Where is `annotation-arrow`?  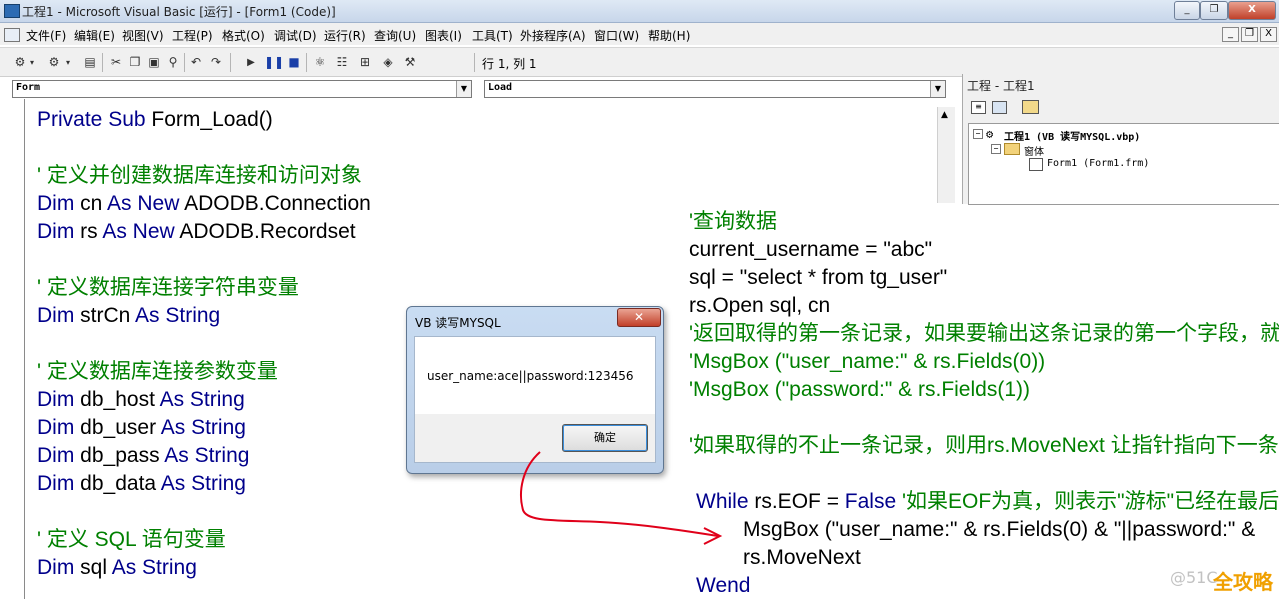
annotation-arrow is located at coordinates (621, 498).